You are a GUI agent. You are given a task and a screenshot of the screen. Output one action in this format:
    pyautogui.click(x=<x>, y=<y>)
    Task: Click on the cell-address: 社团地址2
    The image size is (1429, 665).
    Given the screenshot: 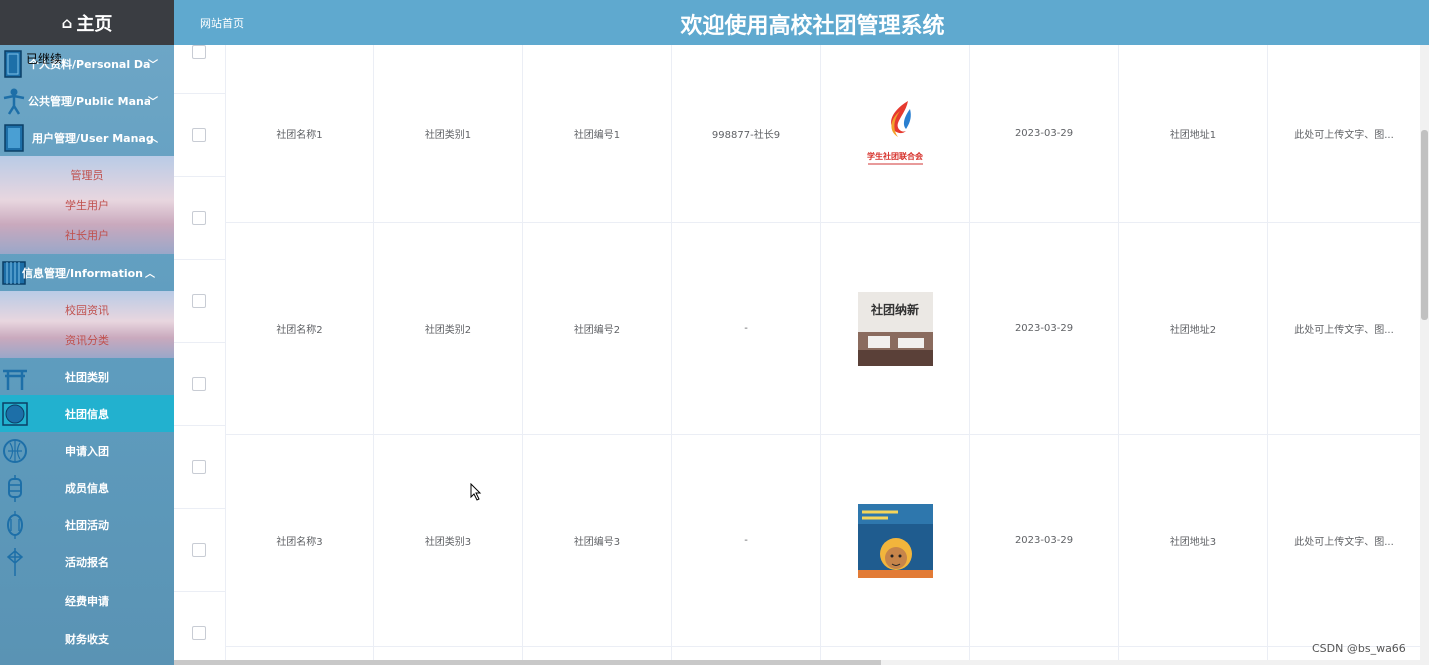 What is the action you would take?
    pyautogui.click(x=1193, y=328)
    